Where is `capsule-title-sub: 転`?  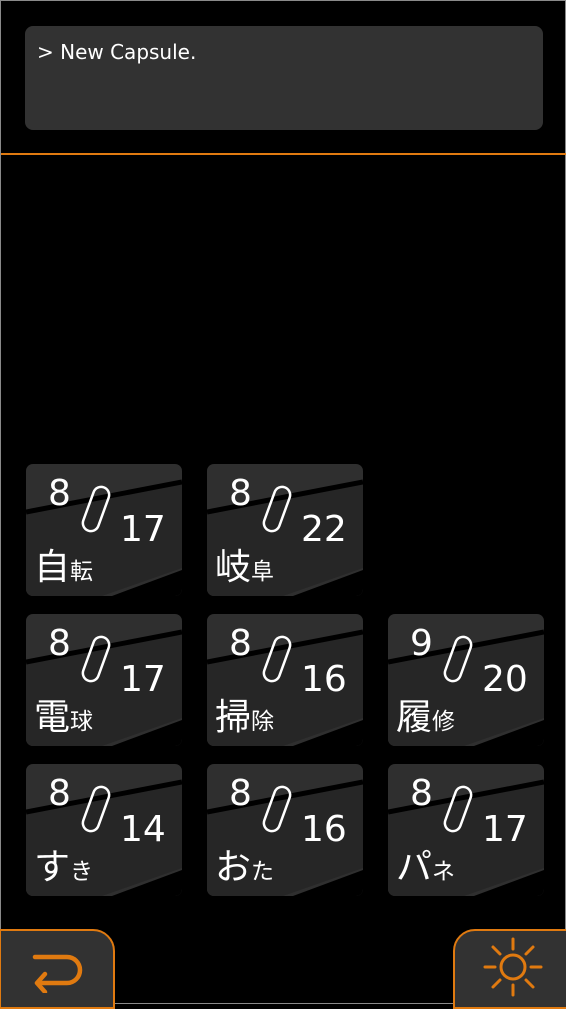 capsule-title-sub: 転 is located at coordinates (82, 572).